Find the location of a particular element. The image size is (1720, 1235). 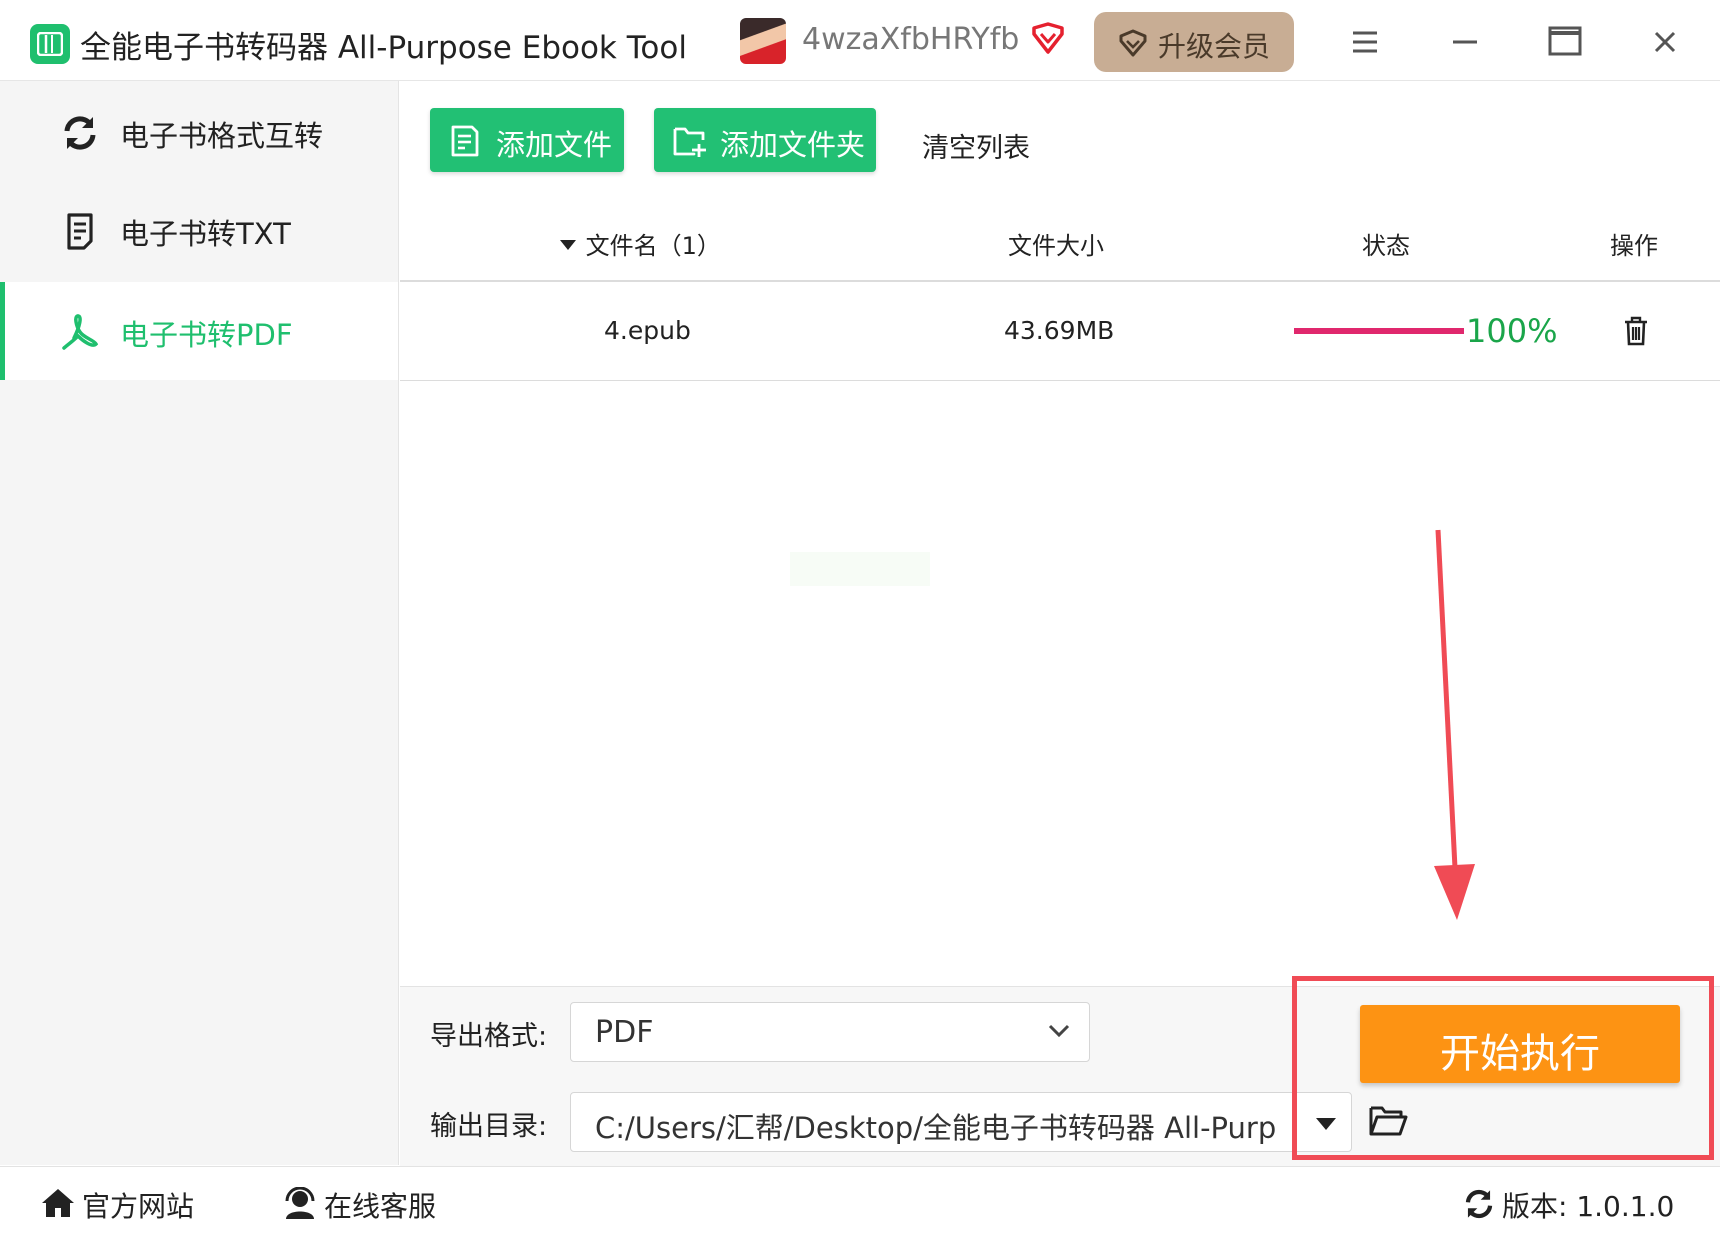

add-file-button: 添加文件 is located at coordinates (527, 140).